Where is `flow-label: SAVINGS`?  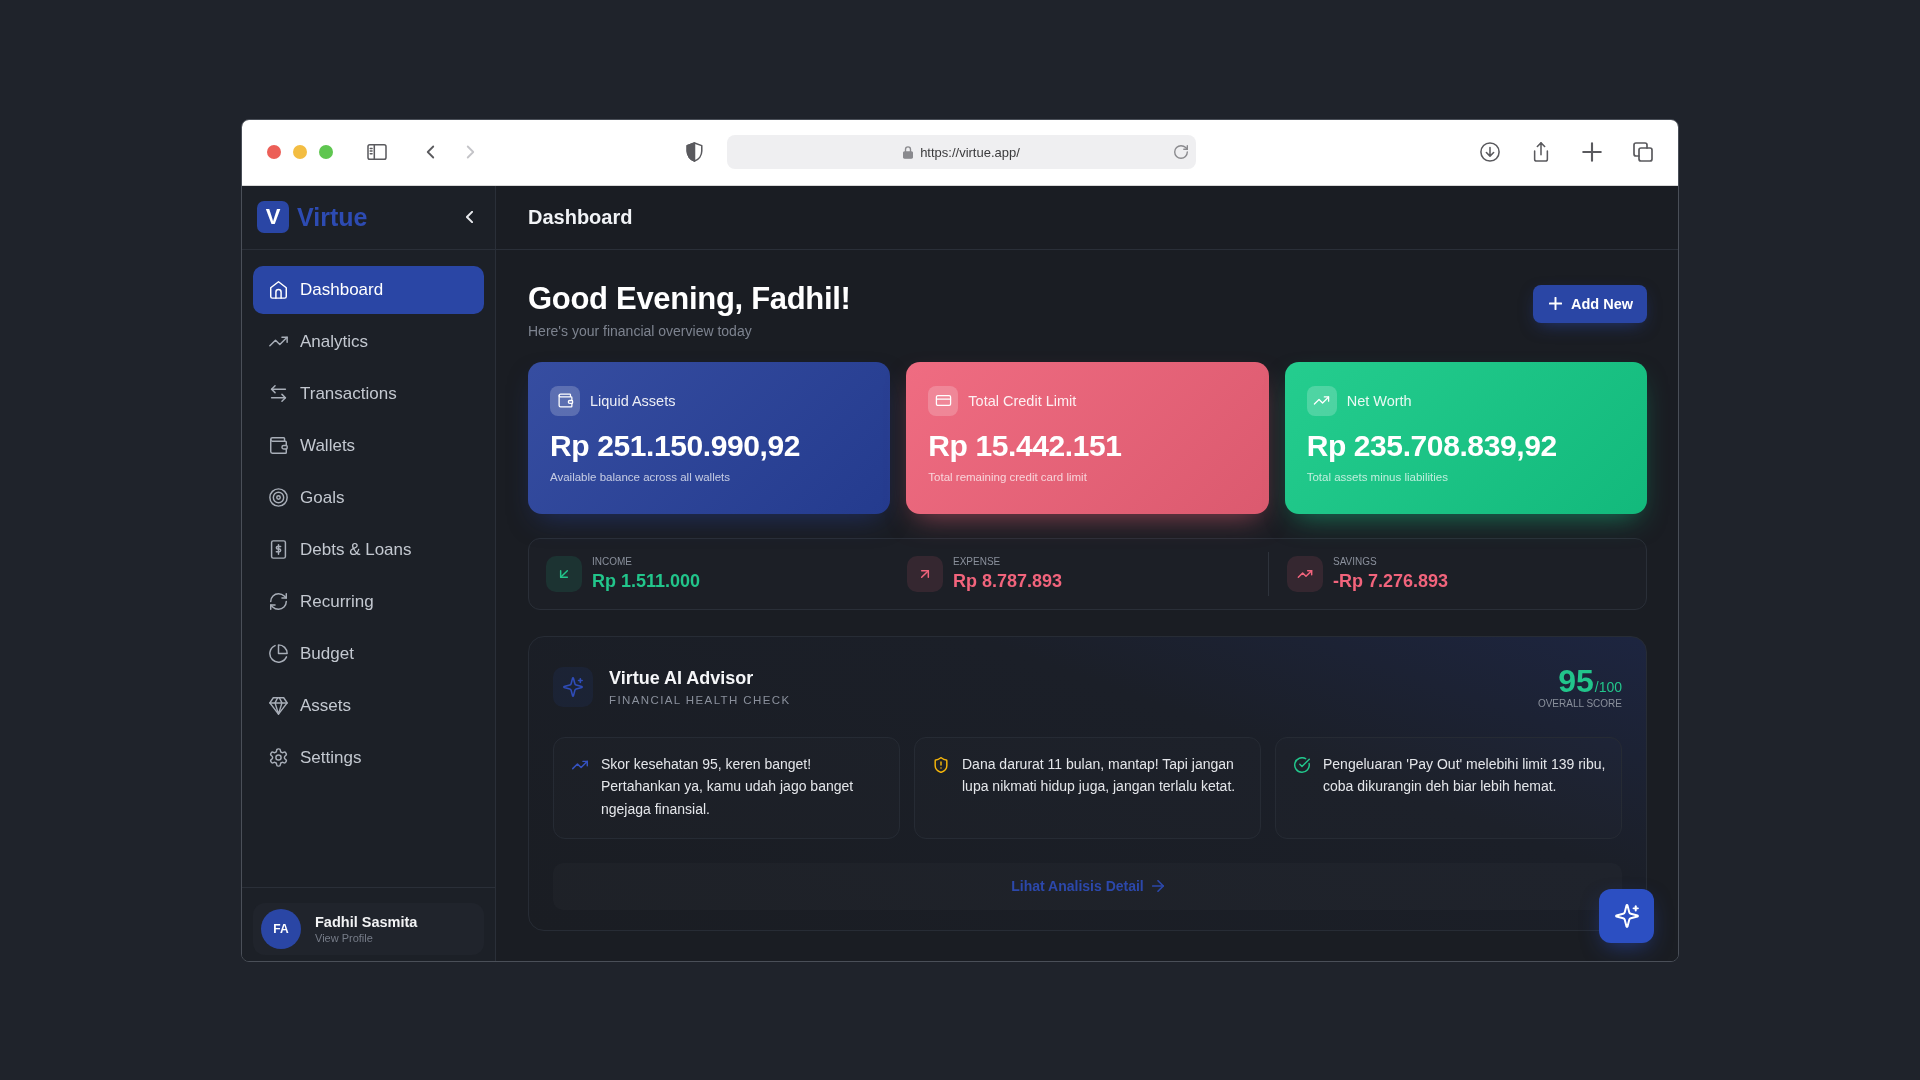
flow-label: SAVINGS is located at coordinates (1355, 561).